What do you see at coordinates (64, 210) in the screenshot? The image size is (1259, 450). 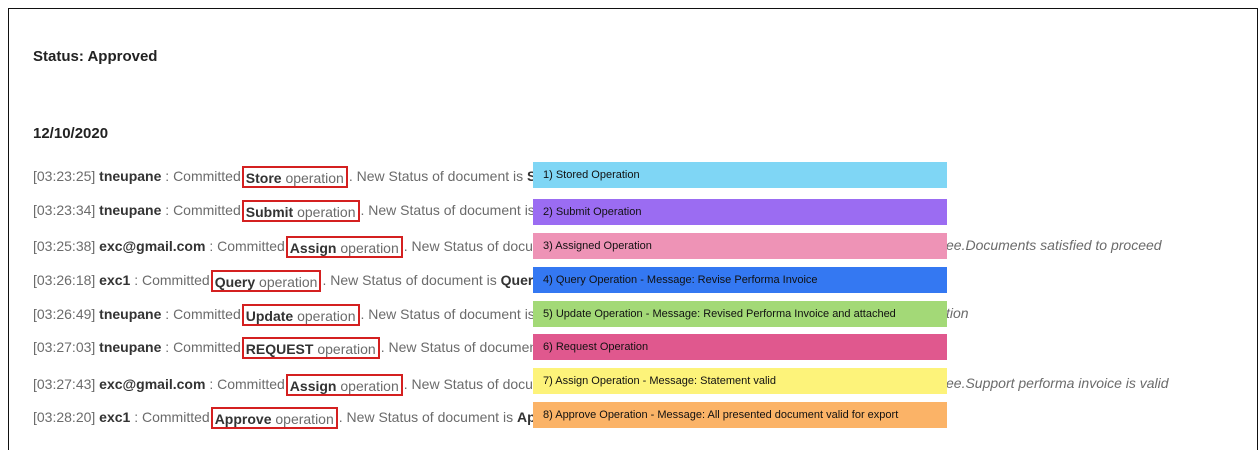 I see `log-timestamp: [03:23:34]` at bounding box center [64, 210].